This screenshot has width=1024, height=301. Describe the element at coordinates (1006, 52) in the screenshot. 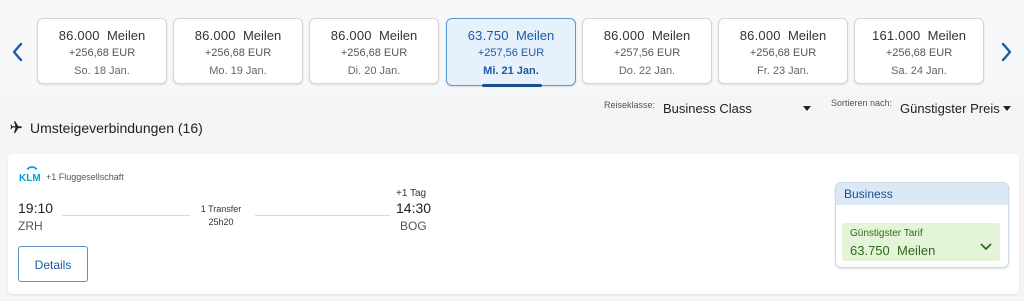

I see `chevron-right-icon` at that location.